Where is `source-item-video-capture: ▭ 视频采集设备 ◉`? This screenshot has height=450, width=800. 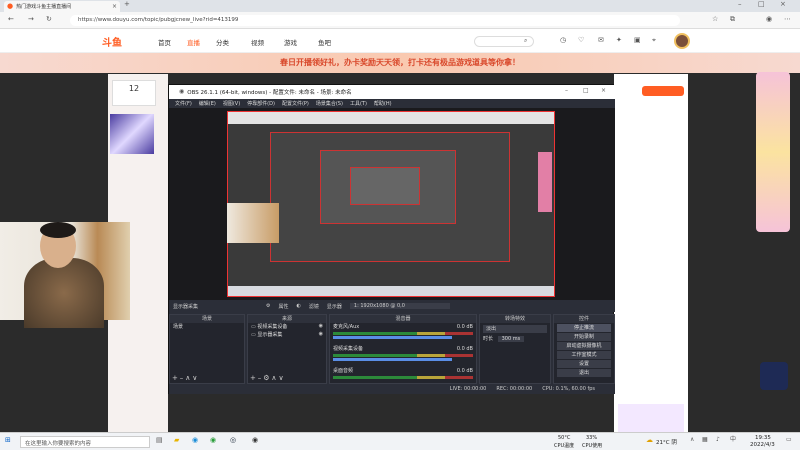
source-item-video-capture: ▭ 视频采集设备 ◉ is located at coordinates (287, 327).